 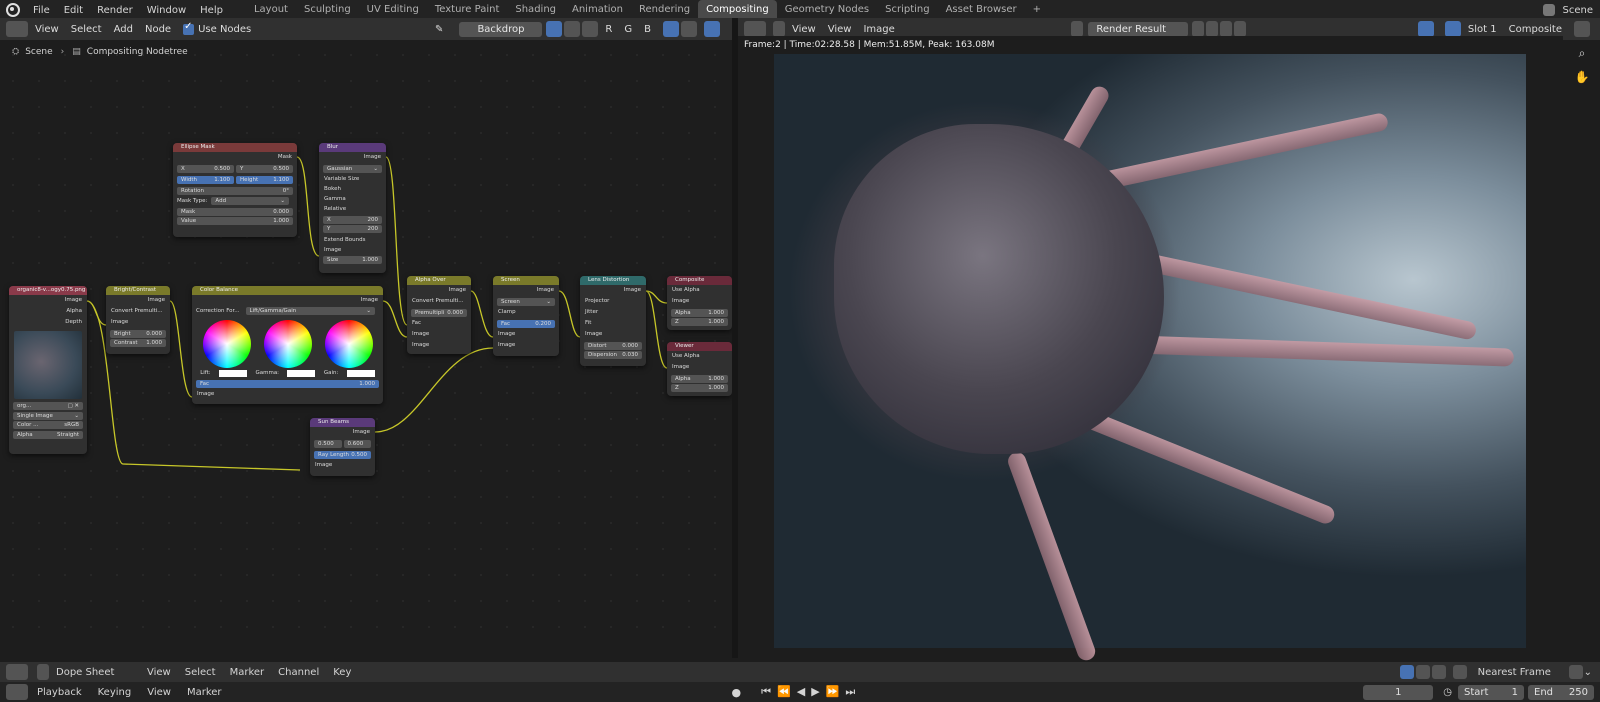 What do you see at coordinates (811, 692) in the screenshot?
I see `playback-controls: ⏮⏪◀▶⏩⏭` at bounding box center [811, 692].